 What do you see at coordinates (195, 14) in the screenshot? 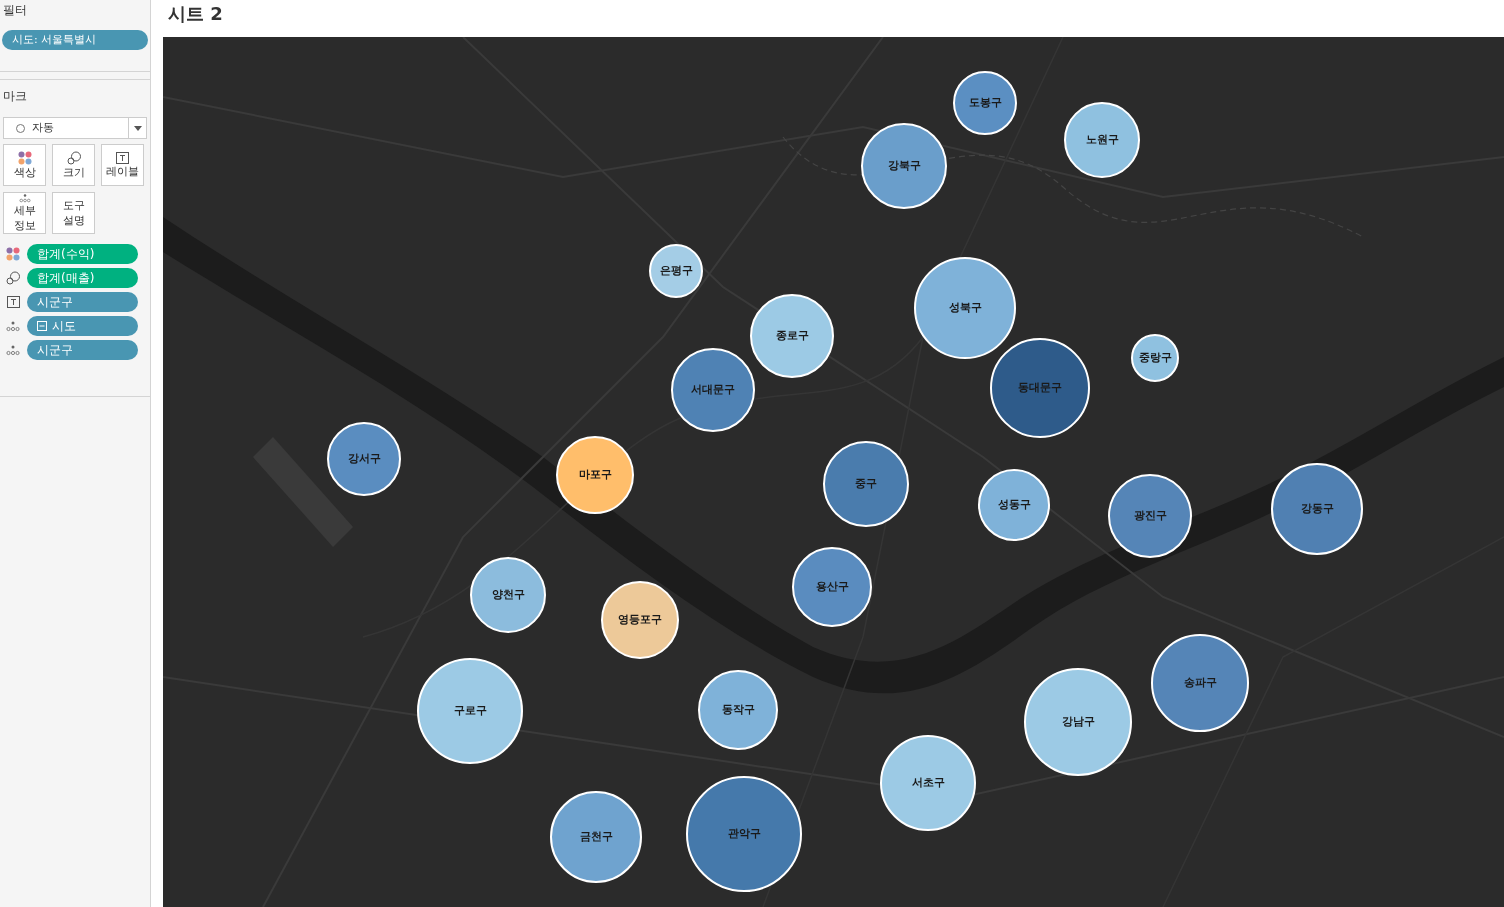
I see `sheet-title: 시트 2` at bounding box center [195, 14].